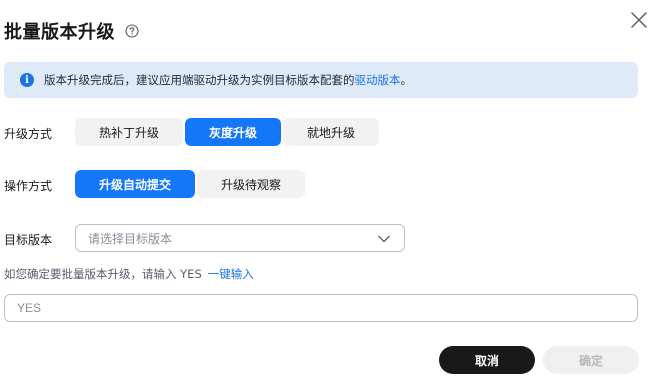 Image resolution: width=659 pixels, height=390 pixels. What do you see at coordinates (406, 80) in the screenshot?
I see `alert-suffix: 。` at bounding box center [406, 80].